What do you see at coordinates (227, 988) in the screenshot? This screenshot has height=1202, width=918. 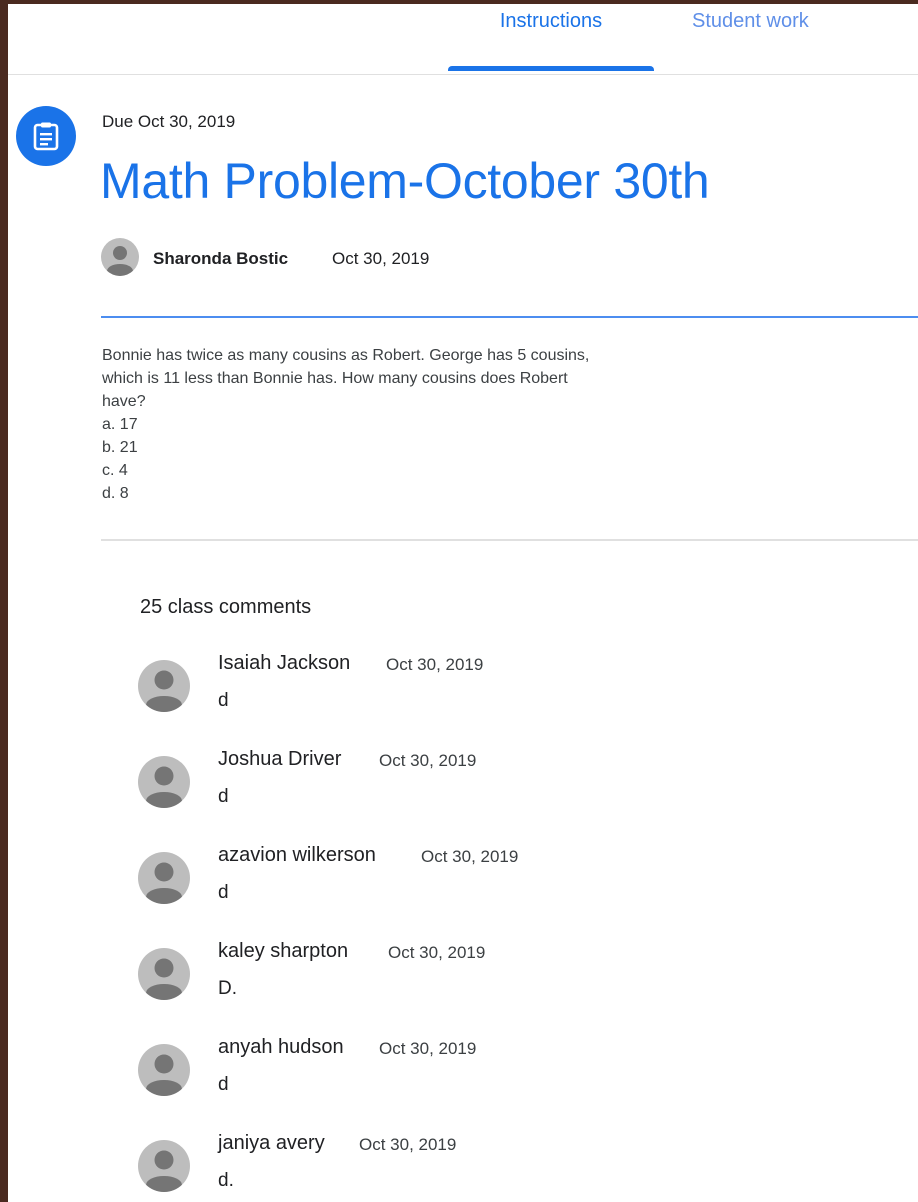 I see `comment-text: D.` at bounding box center [227, 988].